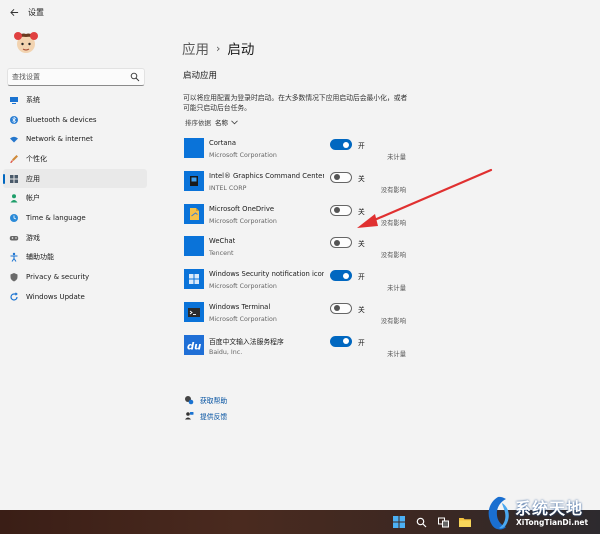 The height and width of the screenshot is (534, 600). I want to click on list-item: WeChat Tencent 关 没有影响, so click(304, 250).